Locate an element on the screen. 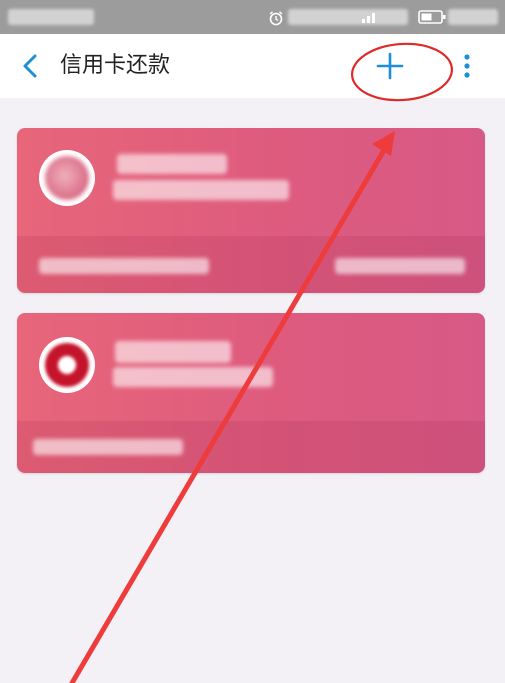  battery-icon is located at coordinates (432, 18).